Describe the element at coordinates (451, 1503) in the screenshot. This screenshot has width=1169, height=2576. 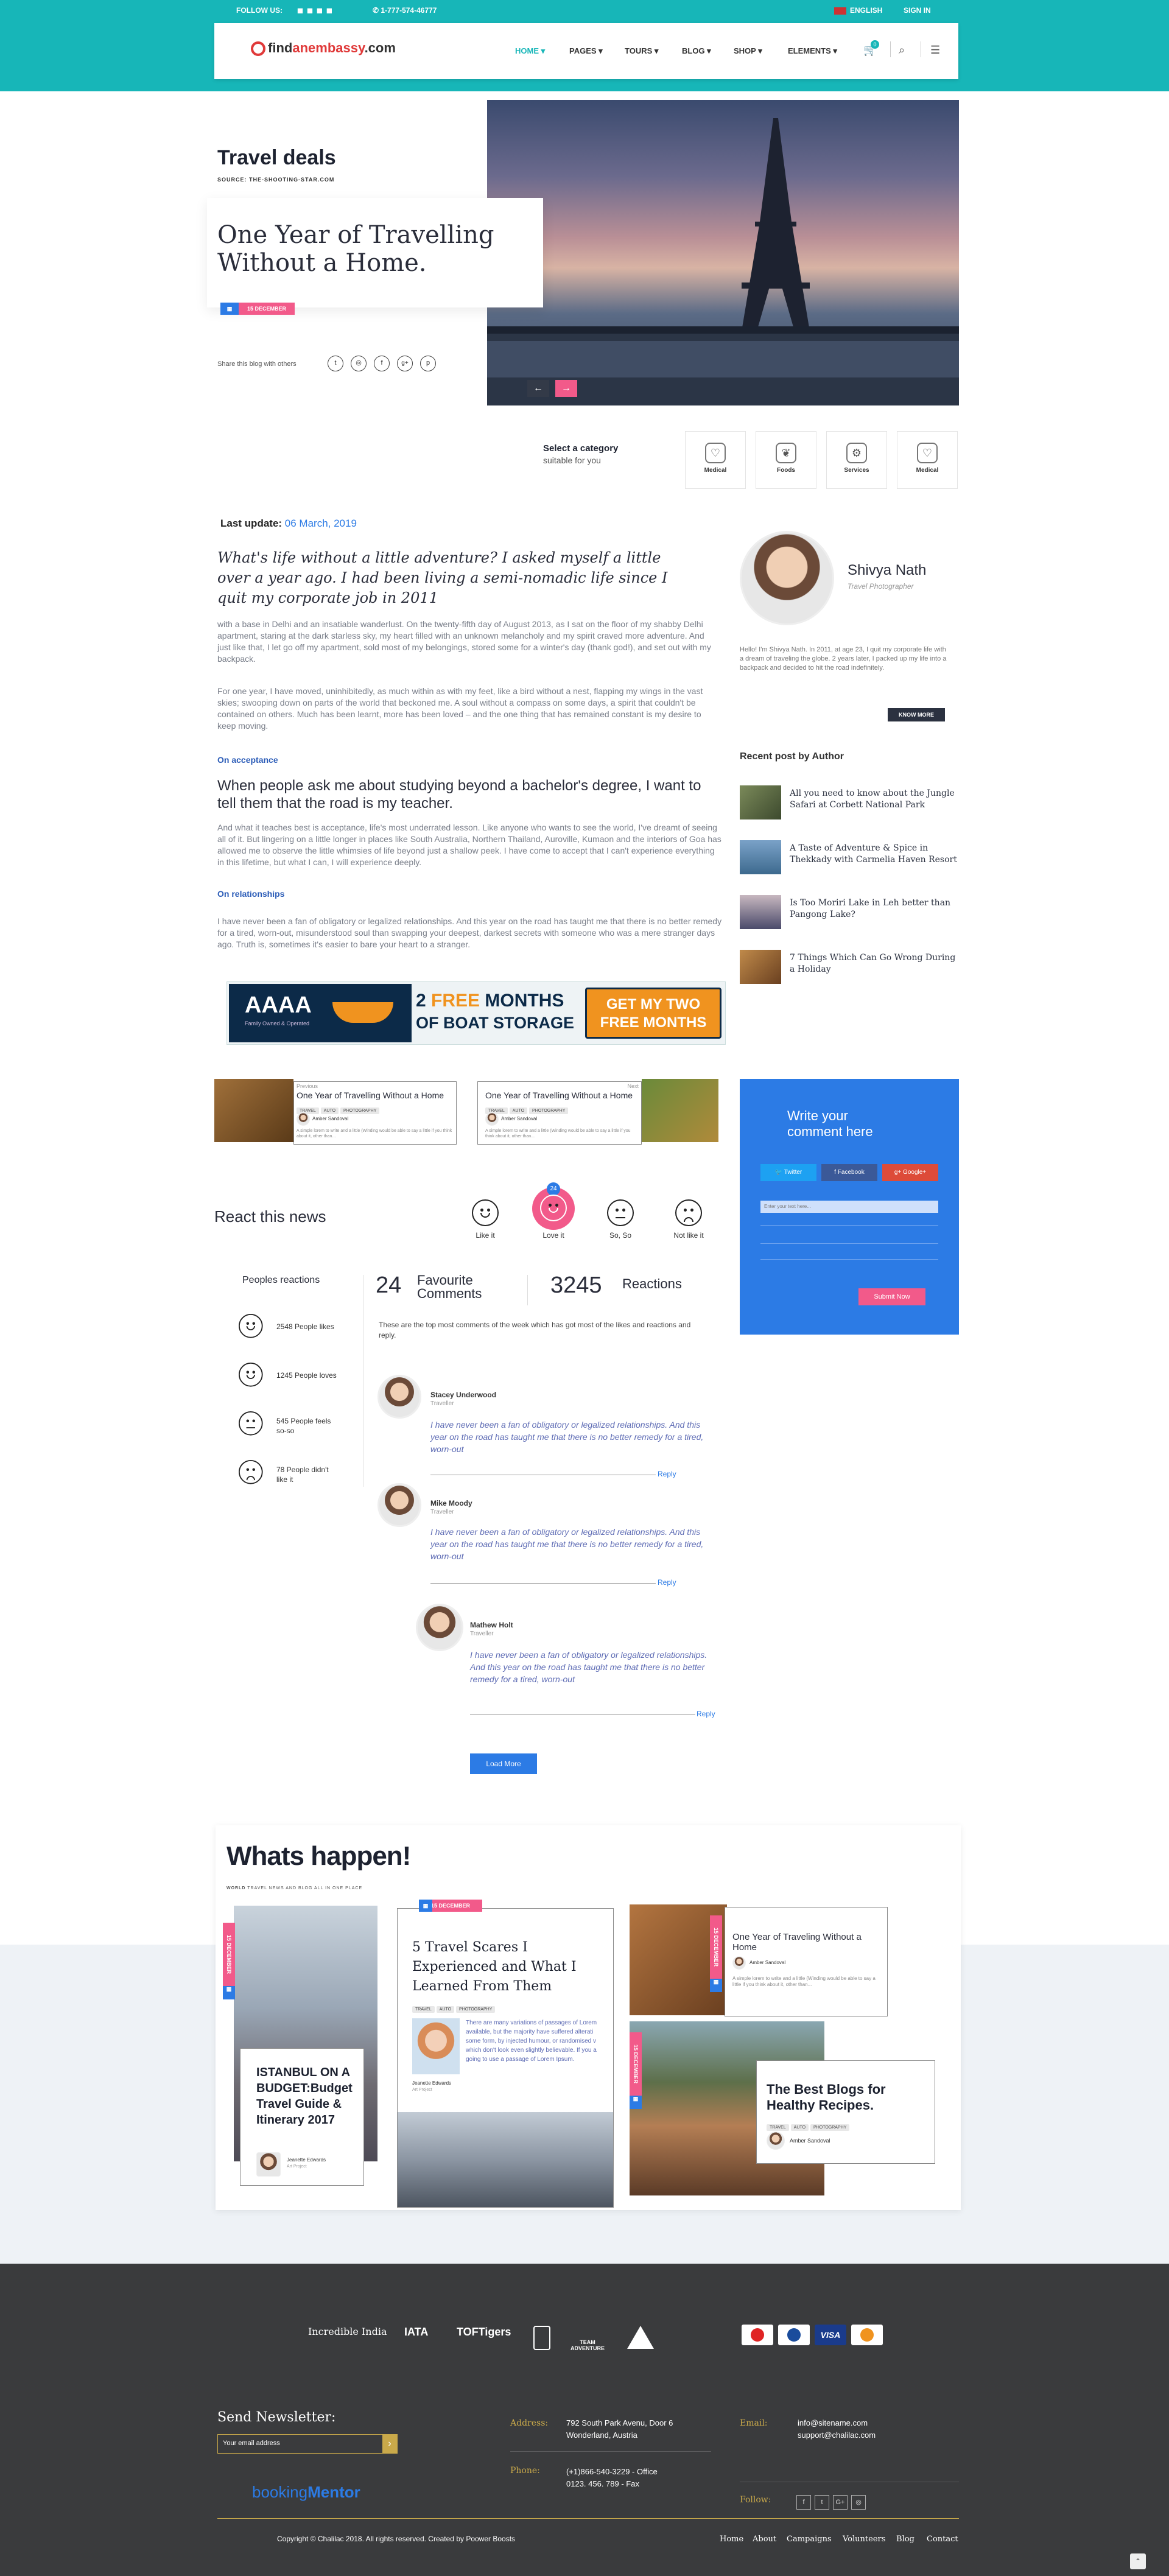
I see `comment-author: Mike Moody` at that location.